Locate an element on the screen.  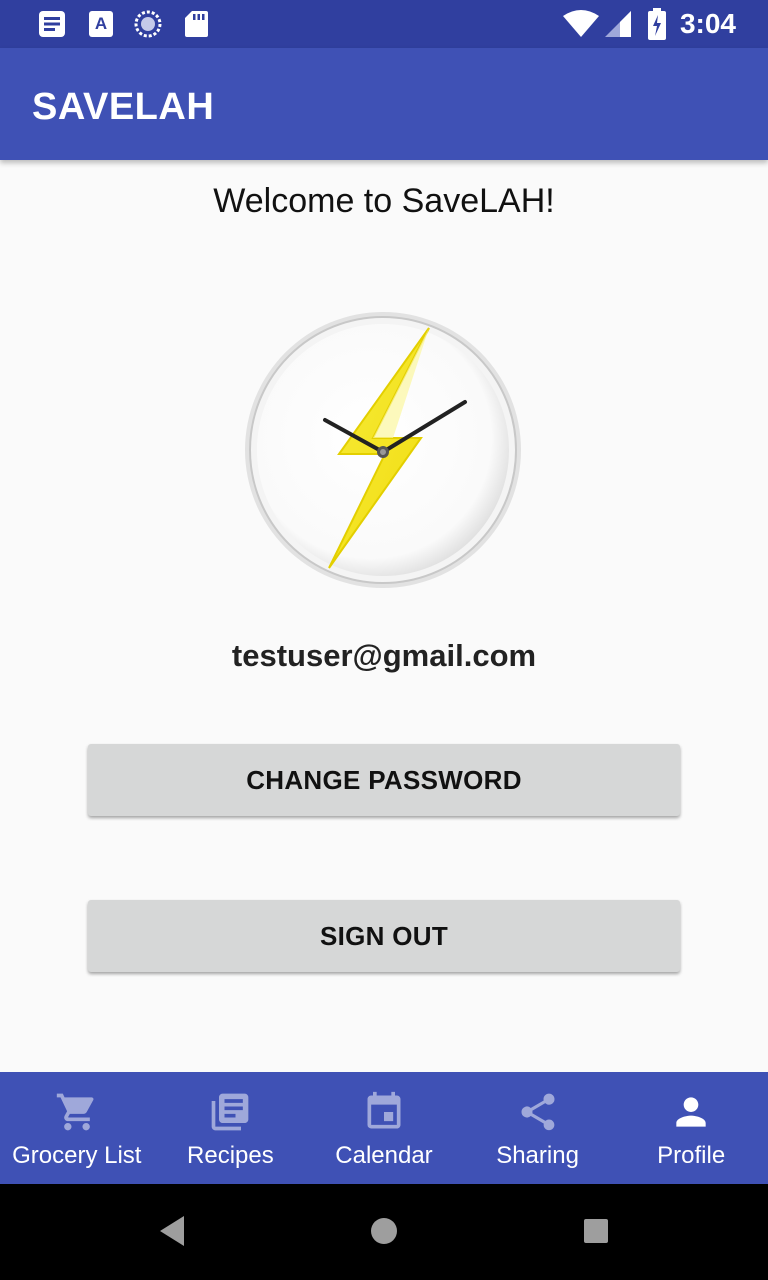
share-icon is located at coordinates (538, 1112).